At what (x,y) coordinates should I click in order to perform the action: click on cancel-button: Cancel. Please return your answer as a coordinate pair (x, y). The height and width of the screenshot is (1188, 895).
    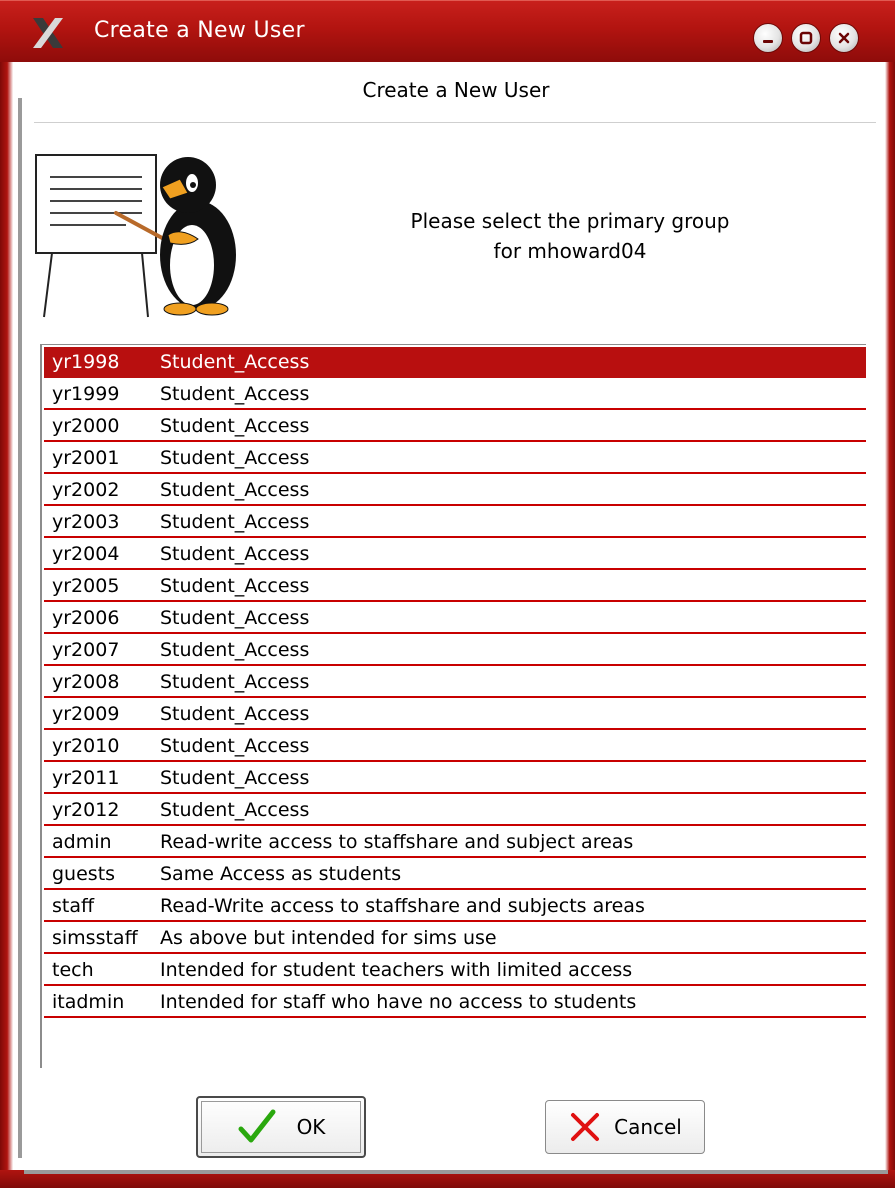
    Looking at the image, I should click on (625, 1127).